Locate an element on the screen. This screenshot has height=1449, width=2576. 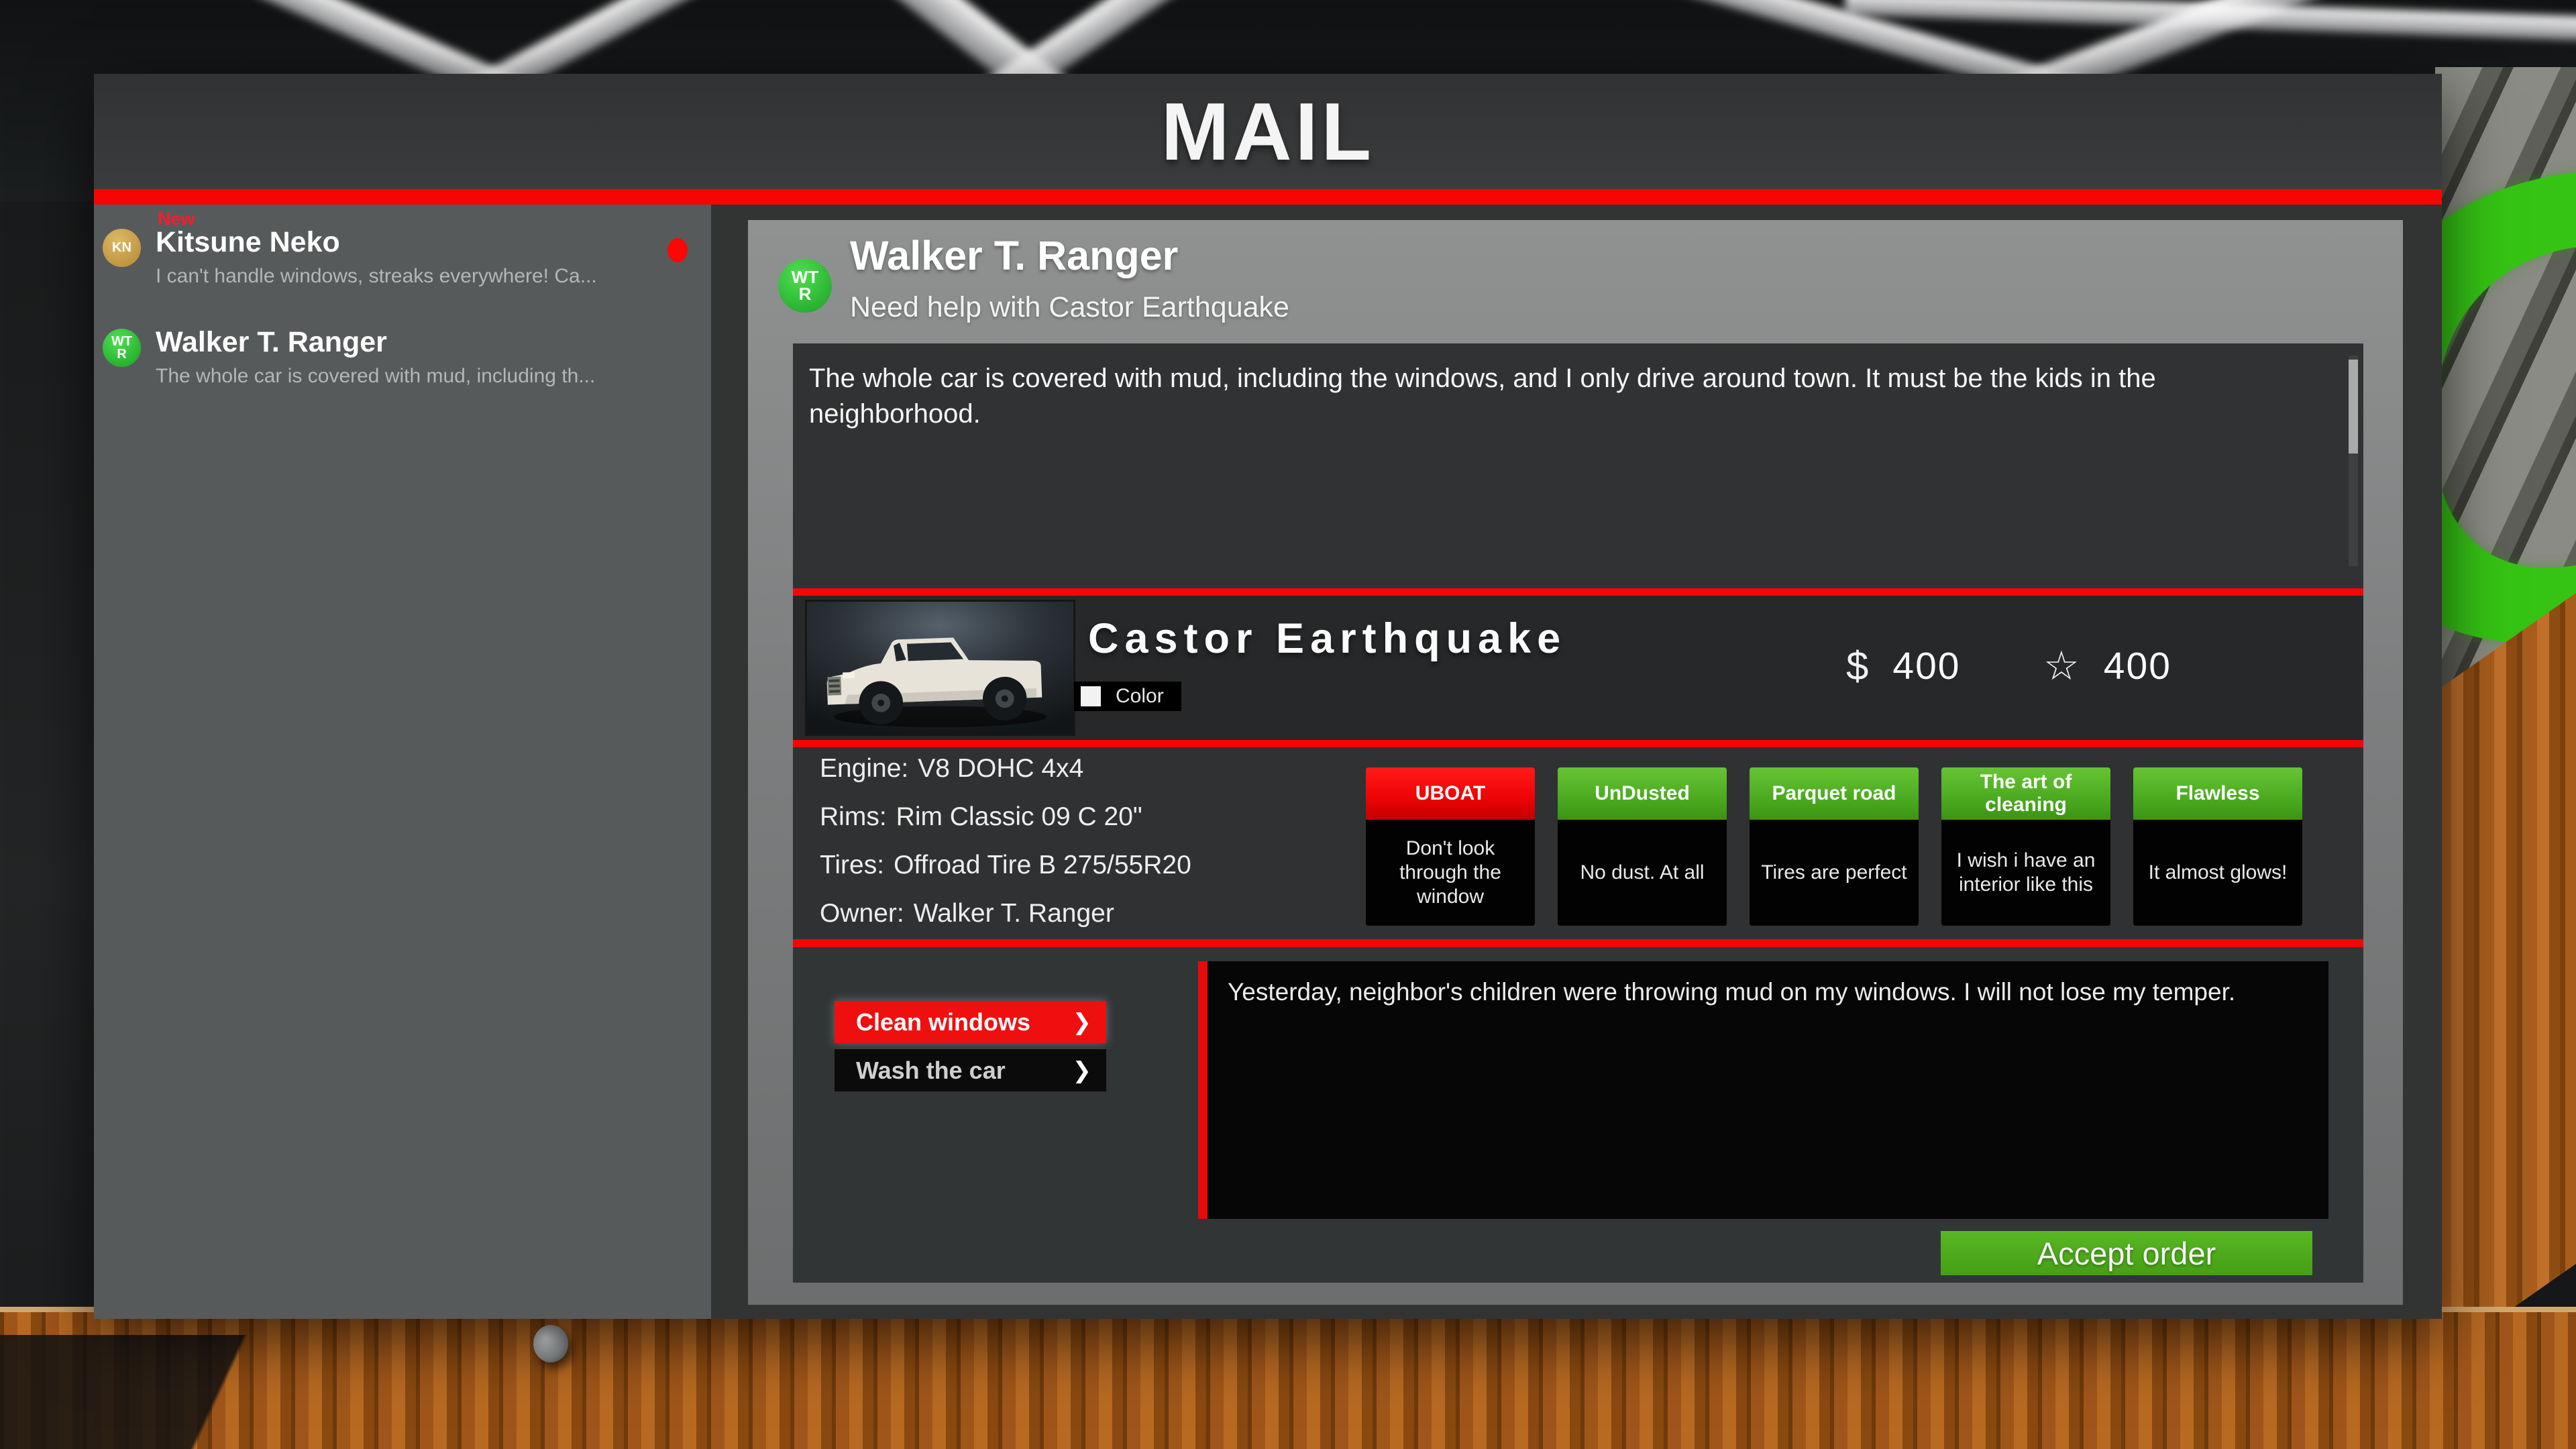
avatar: KN is located at coordinates (122, 248).